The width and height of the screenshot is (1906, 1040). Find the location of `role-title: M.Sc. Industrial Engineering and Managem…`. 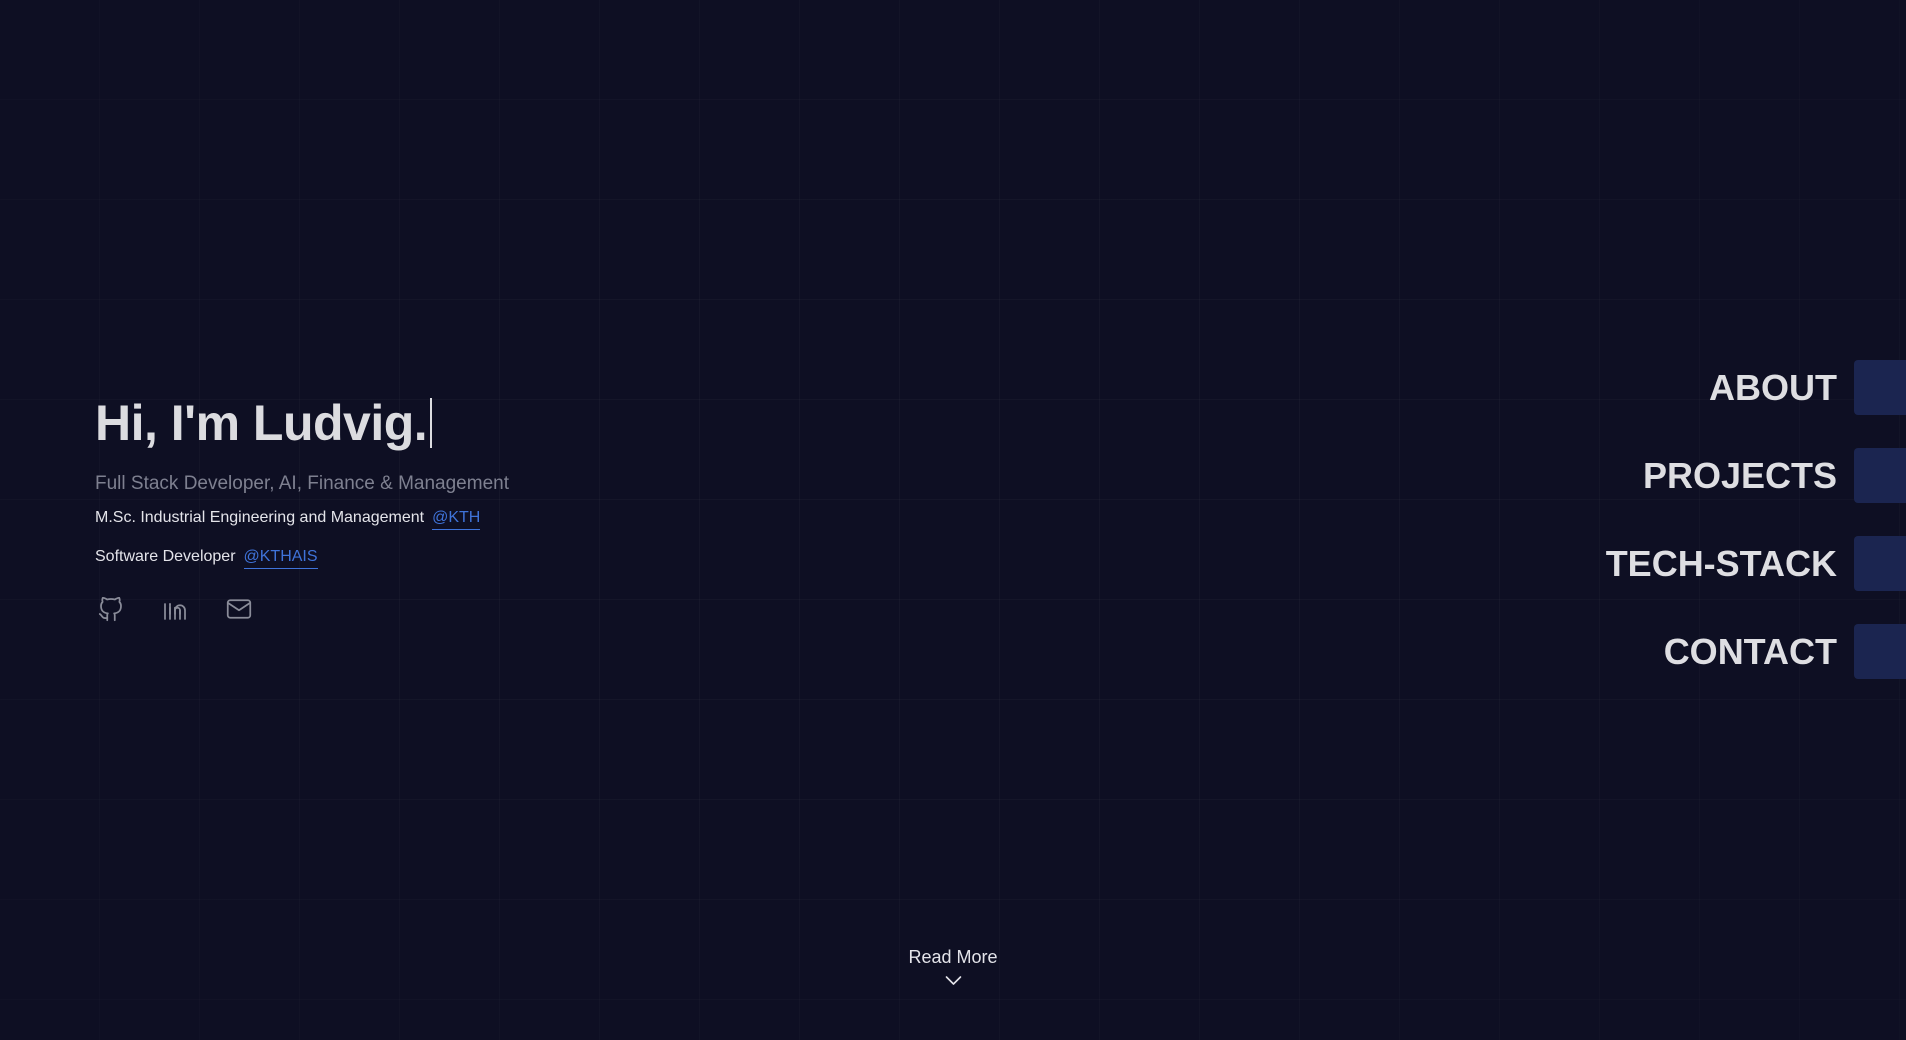

role-title: M.Sc. Industrial Engineering and Managem… is located at coordinates (260, 517).